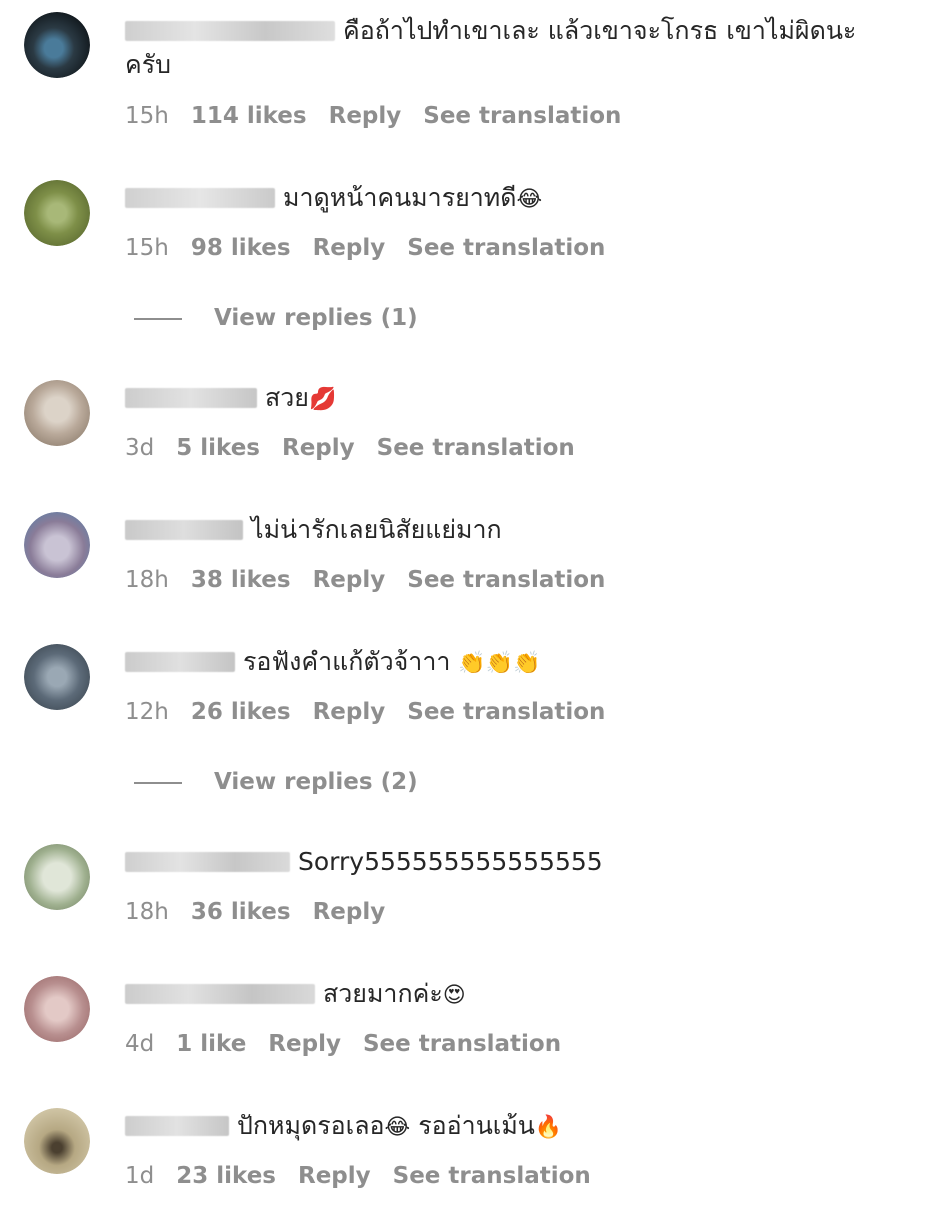 The image size is (930, 1218). I want to click on comment-meta: 3d 5 likes Reply See translation, so click(361, 448).